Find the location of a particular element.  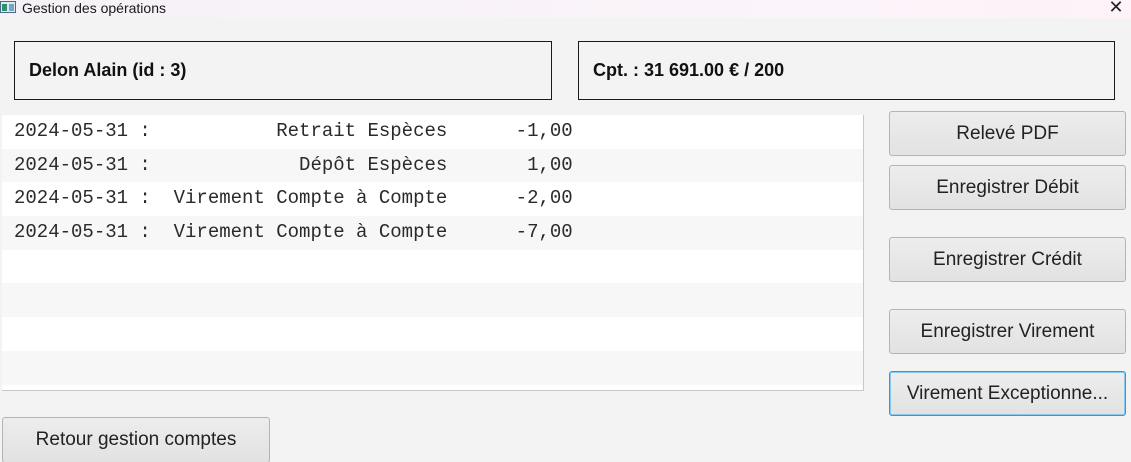

enregistrer-credit-button: Enregistrer Crédit is located at coordinates (1007, 259).